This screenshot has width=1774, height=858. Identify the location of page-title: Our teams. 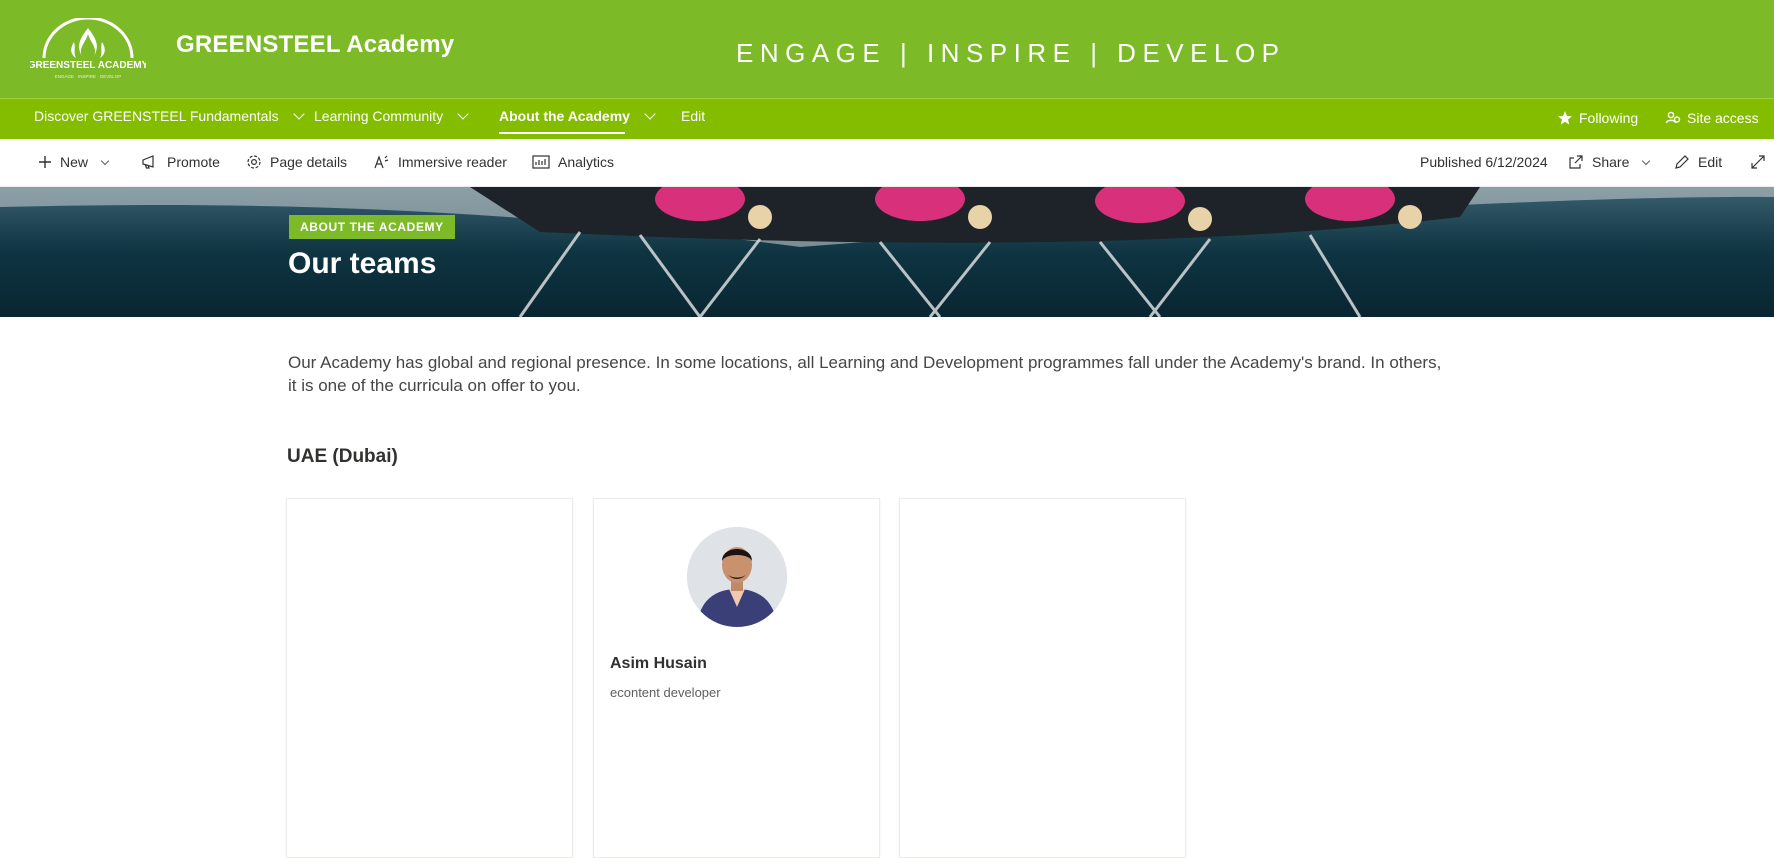
(362, 263).